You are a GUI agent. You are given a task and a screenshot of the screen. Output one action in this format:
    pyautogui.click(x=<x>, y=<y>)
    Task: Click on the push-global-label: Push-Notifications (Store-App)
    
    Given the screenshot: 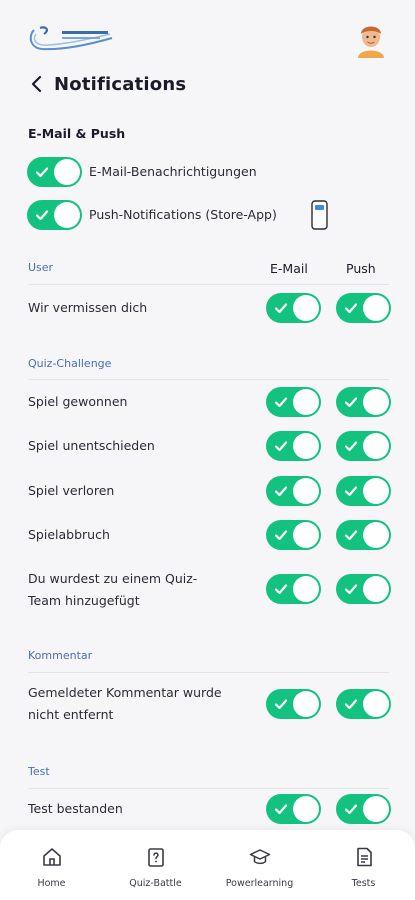 What is the action you would take?
    pyautogui.click(x=183, y=214)
    